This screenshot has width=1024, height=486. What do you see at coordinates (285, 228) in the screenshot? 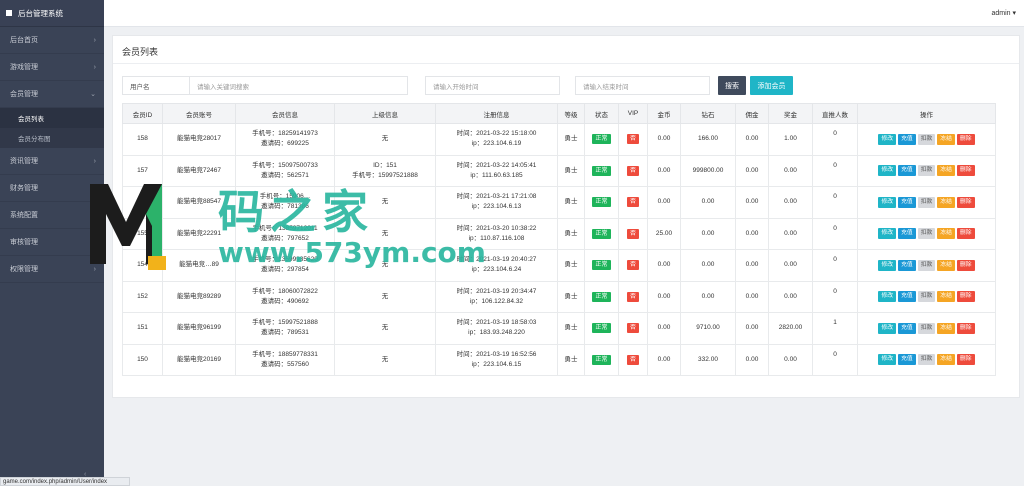
I see `member-phone: 手机号：13859712011` at bounding box center [285, 228].